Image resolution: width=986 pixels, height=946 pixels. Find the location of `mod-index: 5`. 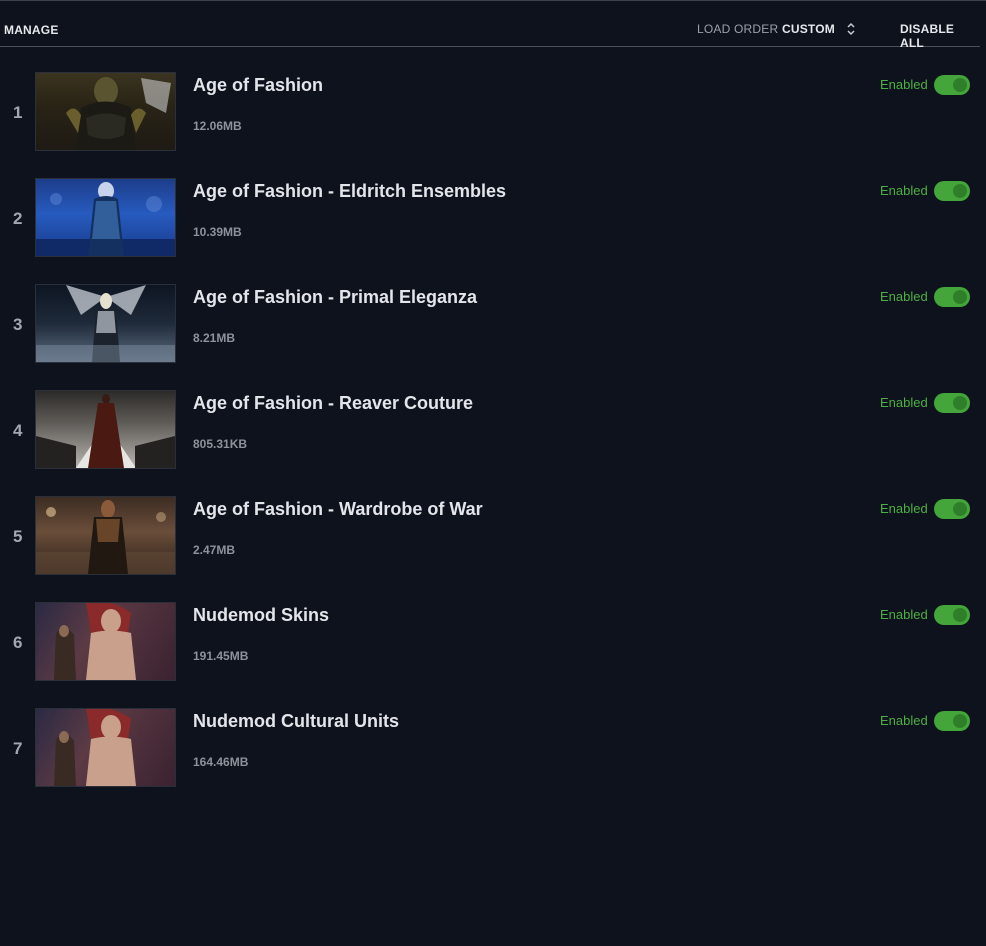

mod-index: 5 is located at coordinates (18, 536).